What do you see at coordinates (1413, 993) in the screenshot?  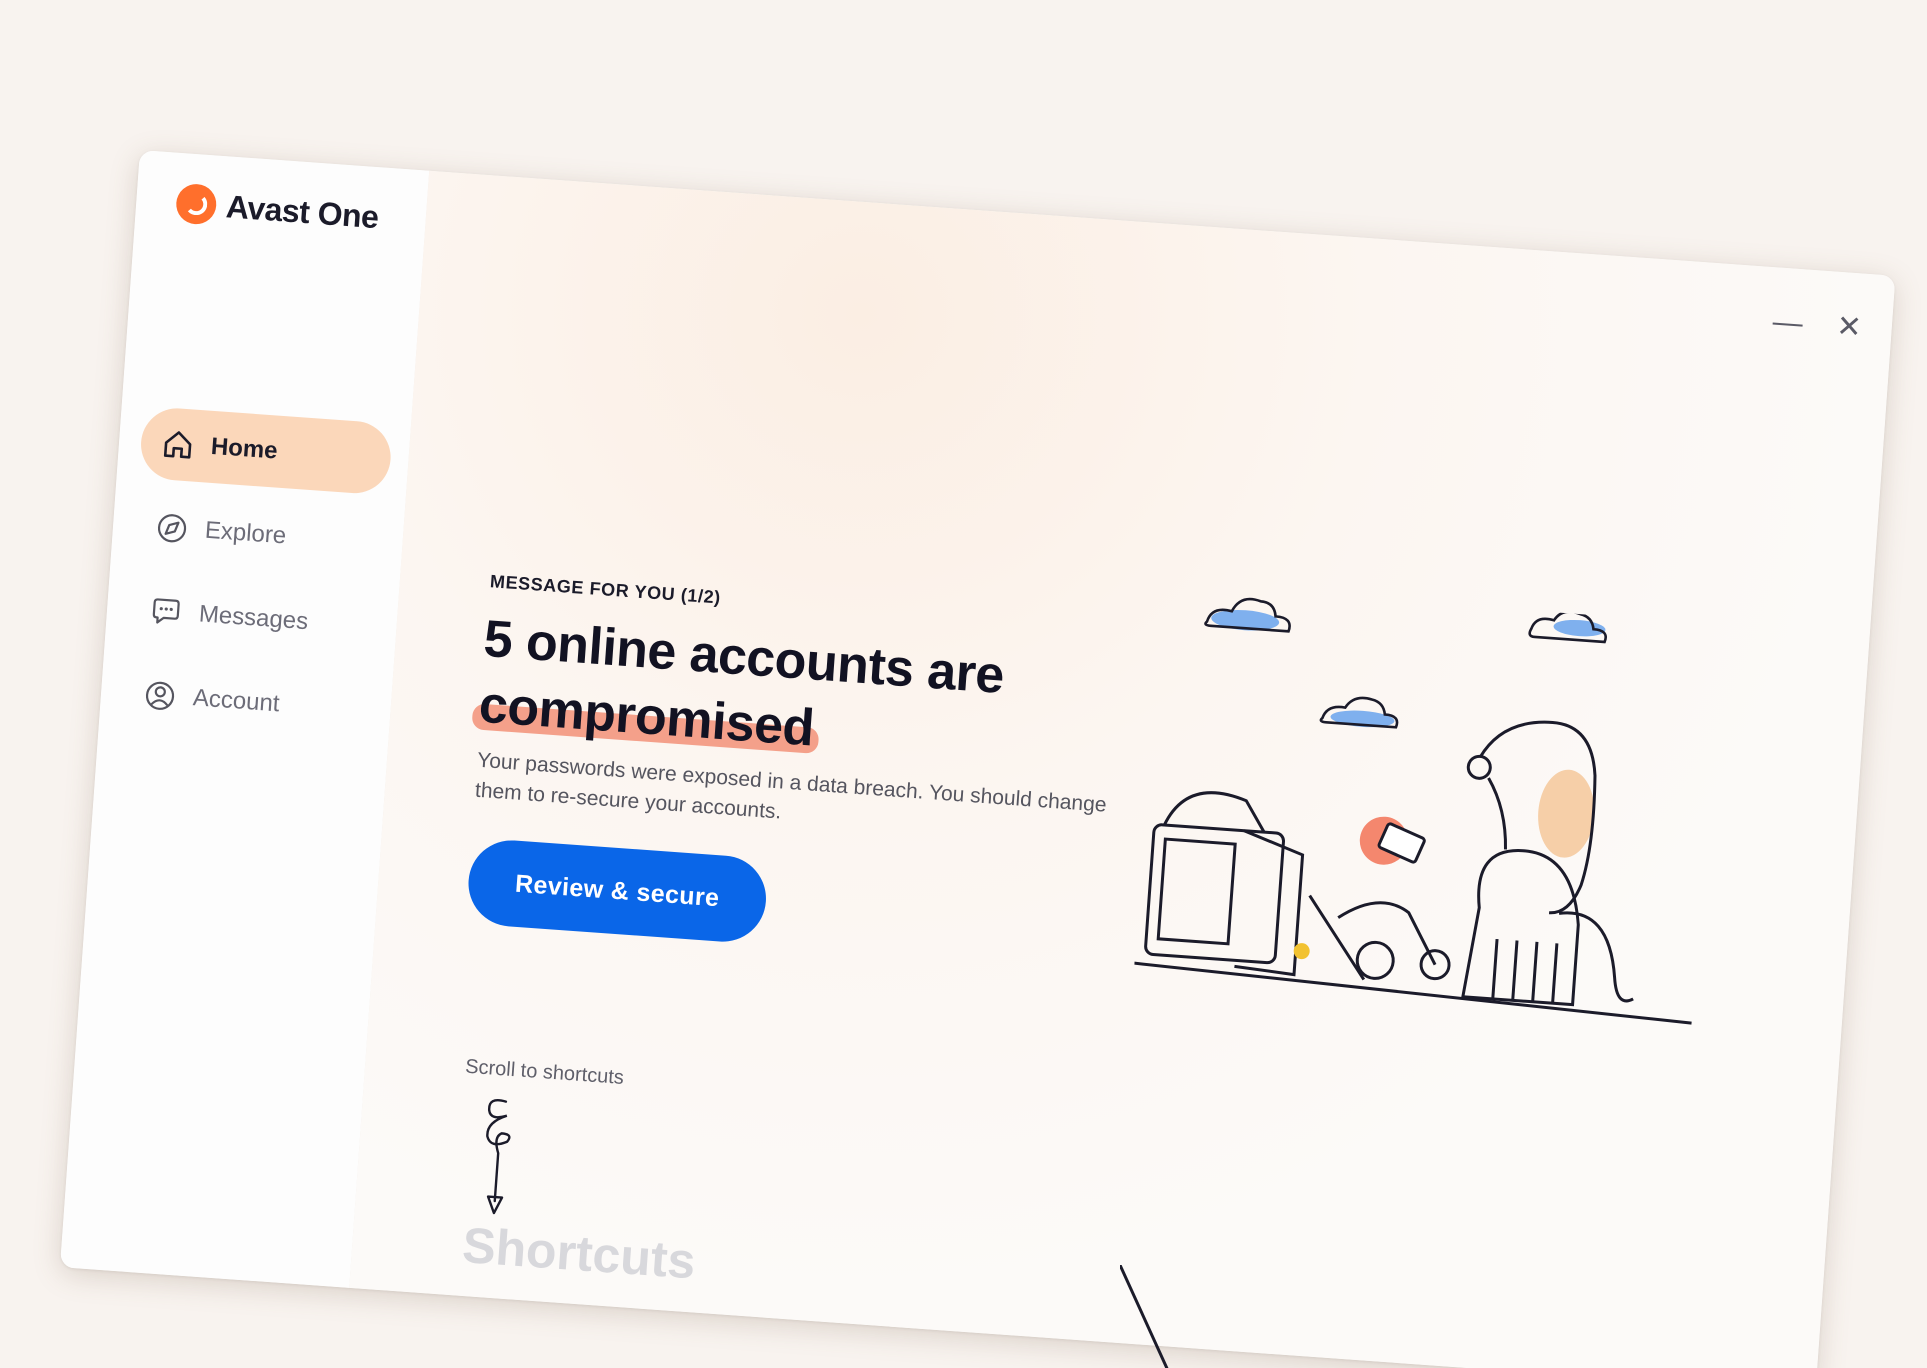 I see `ground-line` at bounding box center [1413, 993].